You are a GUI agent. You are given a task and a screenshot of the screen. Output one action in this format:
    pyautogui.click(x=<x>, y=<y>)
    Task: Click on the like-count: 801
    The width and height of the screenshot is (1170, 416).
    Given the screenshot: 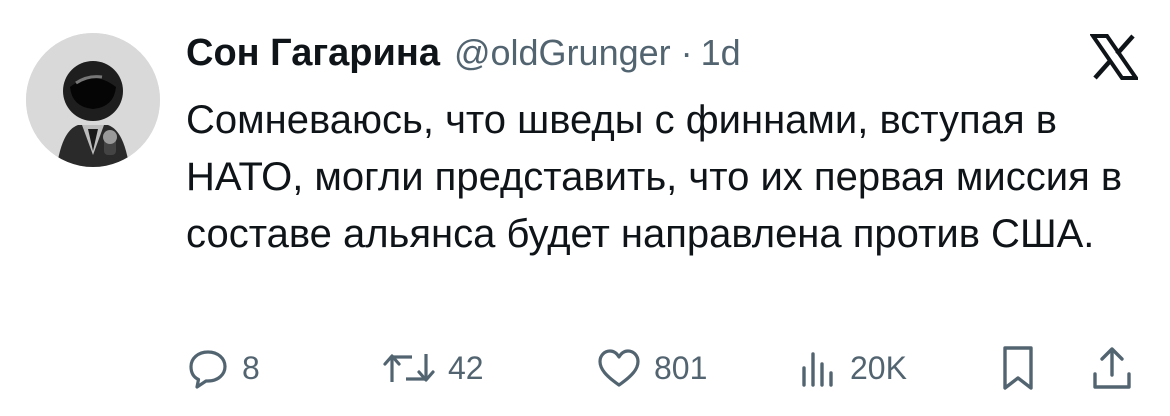 What is the action you would take?
    pyautogui.click(x=681, y=367)
    